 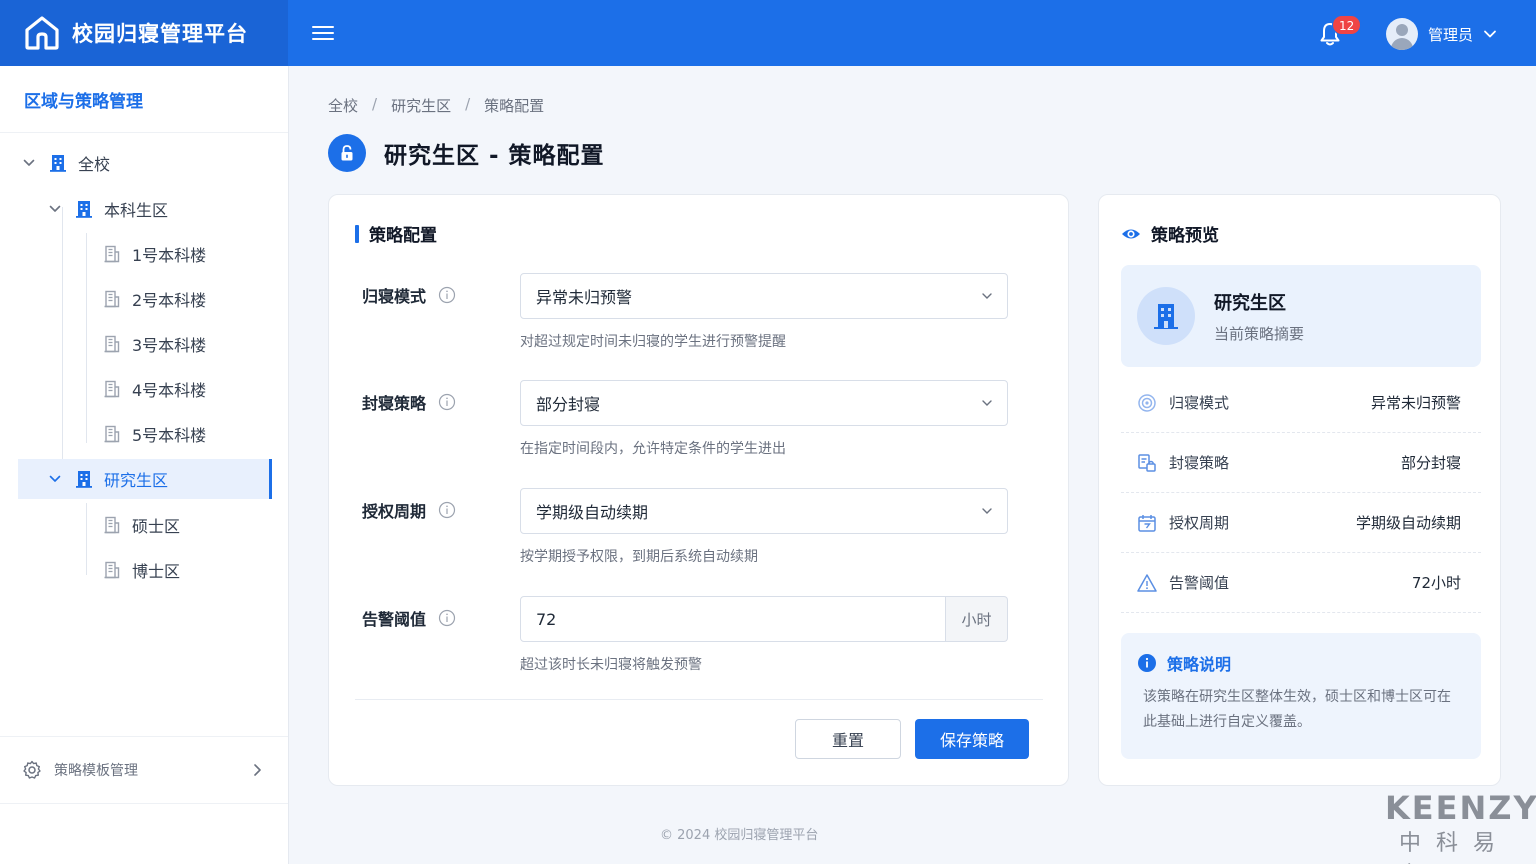 What do you see at coordinates (1460, 808) in the screenshot?
I see `watermark-en: KEENZY` at bounding box center [1460, 808].